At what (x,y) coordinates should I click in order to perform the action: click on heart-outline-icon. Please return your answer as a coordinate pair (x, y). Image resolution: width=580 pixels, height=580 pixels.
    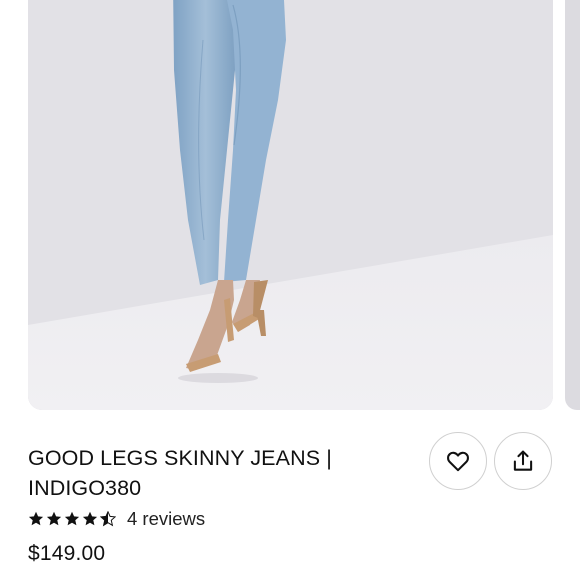
    Looking at the image, I should click on (458, 461).